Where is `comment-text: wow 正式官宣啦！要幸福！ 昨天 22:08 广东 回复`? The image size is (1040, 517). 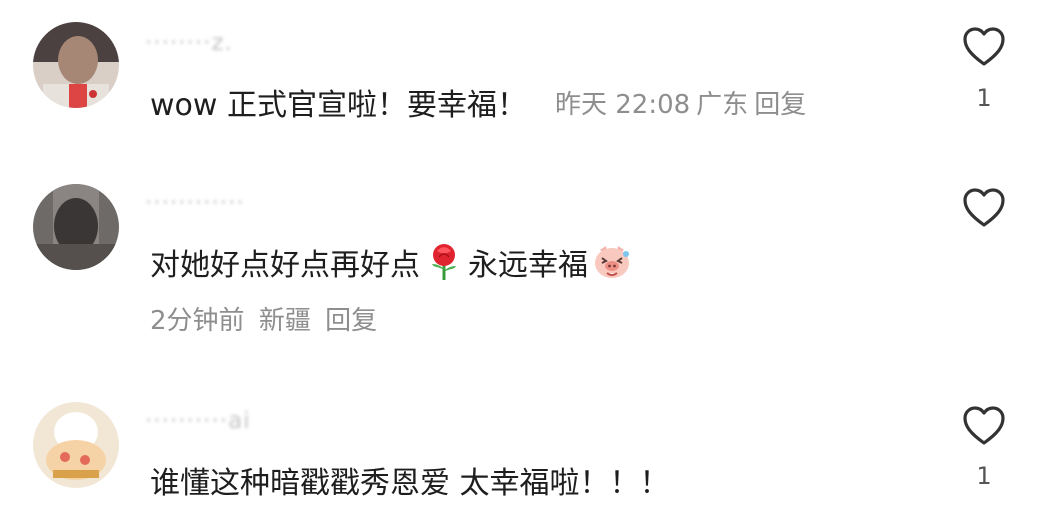
comment-text: wow 正式官宣啦！要幸福！ 昨天 22:08 广东 回复 is located at coordinates (481, 102).